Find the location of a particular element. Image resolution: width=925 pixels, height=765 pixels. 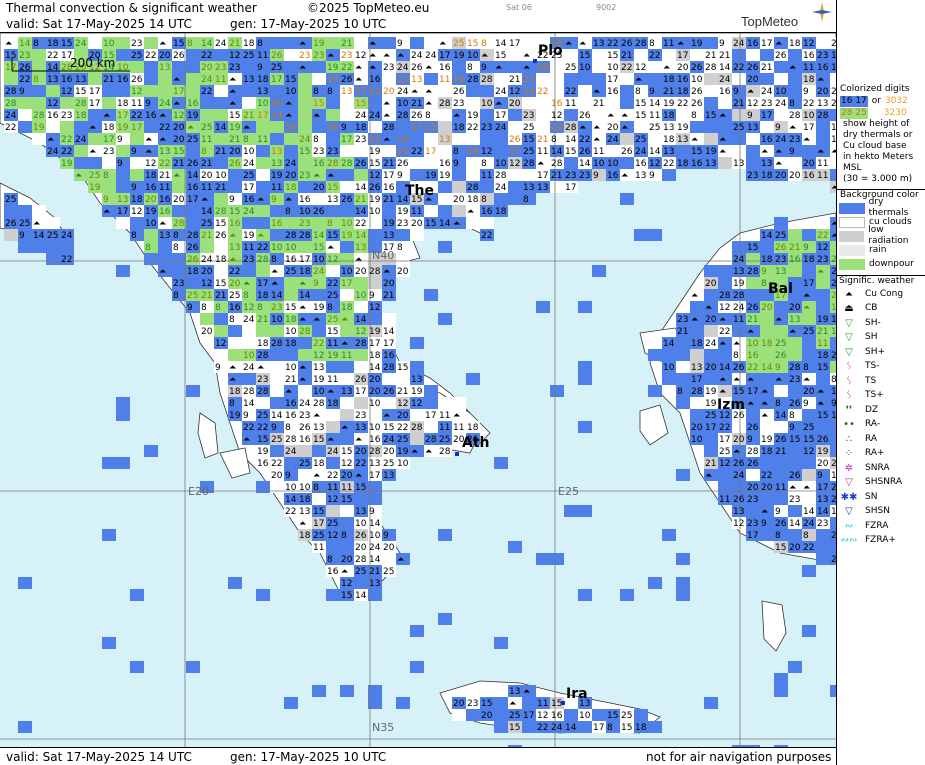

thermal-digit: 13 is located at coordinates (332, 200).